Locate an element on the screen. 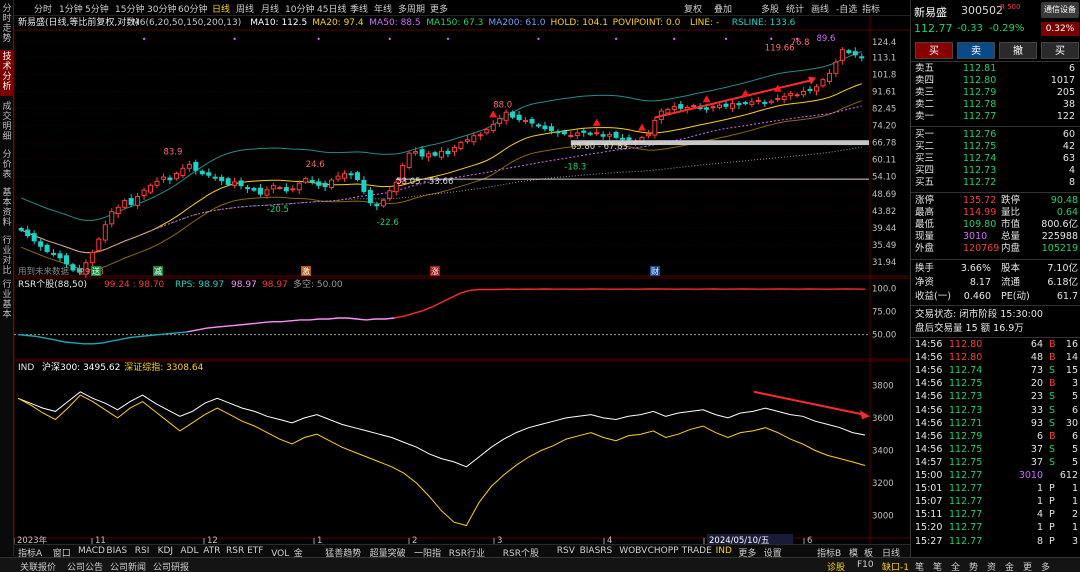 The image size is (1080, 572). status-link-0: 关联报价 is located at coordinates (38, 566).